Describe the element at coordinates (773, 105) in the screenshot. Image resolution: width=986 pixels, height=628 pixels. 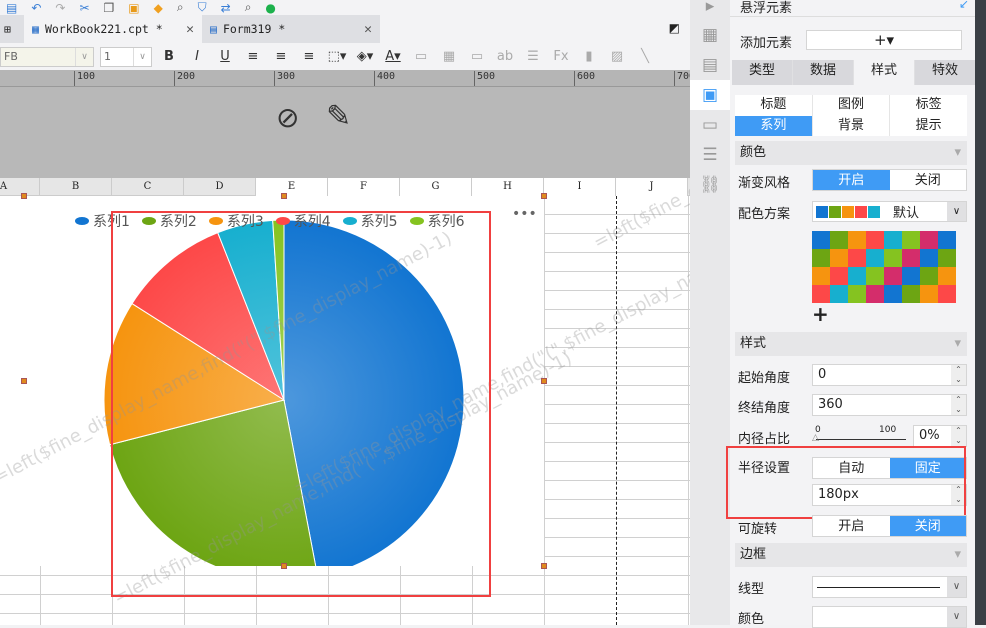
I see `subtab-title: 标题` at that location.